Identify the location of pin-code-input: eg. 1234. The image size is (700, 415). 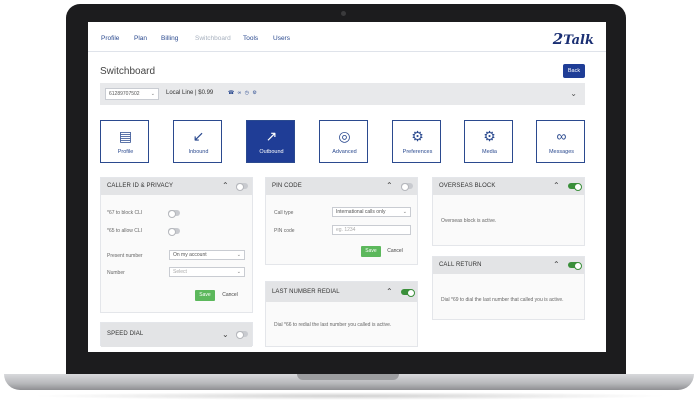
(371, 230).